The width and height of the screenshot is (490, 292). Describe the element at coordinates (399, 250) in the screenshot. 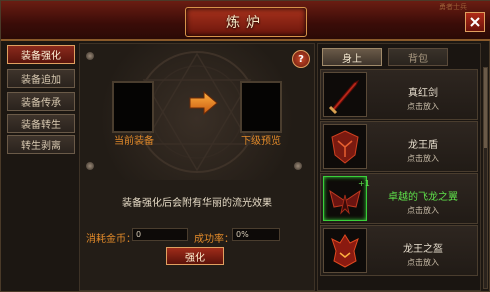

I see `inventory-item: 龙王之盔 点击放入` at that location.